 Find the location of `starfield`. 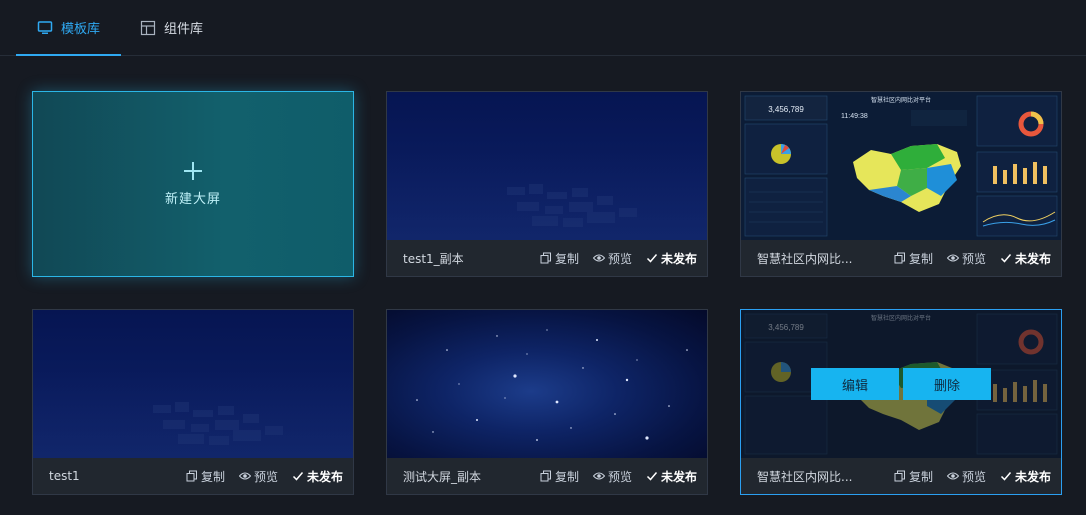

starfield is located at coordinates (552, 385).